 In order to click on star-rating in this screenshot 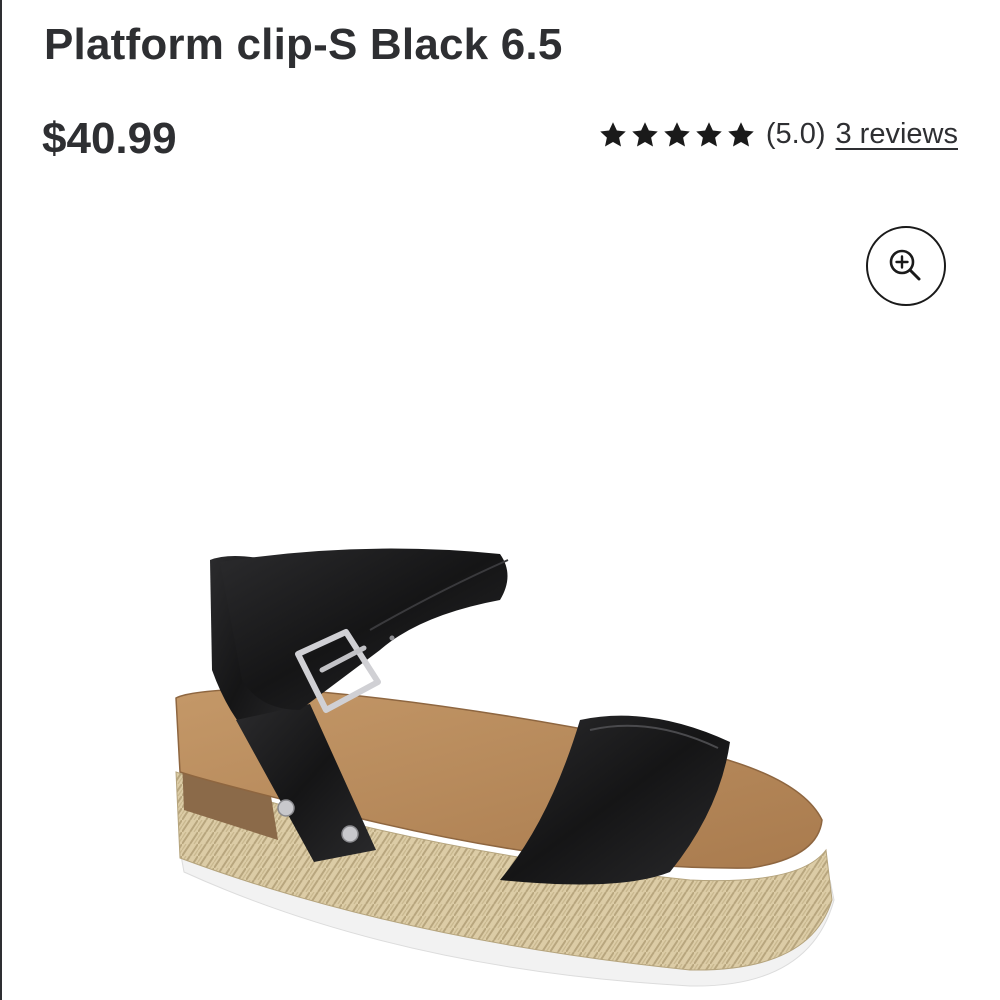, I will do `click(677, 135)`.